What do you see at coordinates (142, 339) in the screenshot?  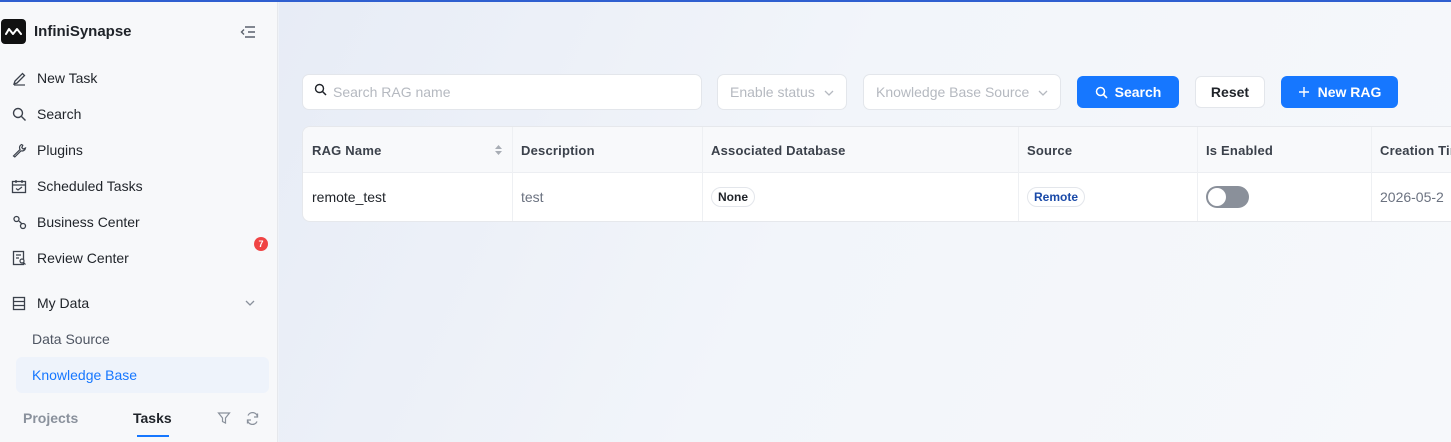 I see `sidebar-subitem-data-source: Data Source` at bounding box center [142, 339].